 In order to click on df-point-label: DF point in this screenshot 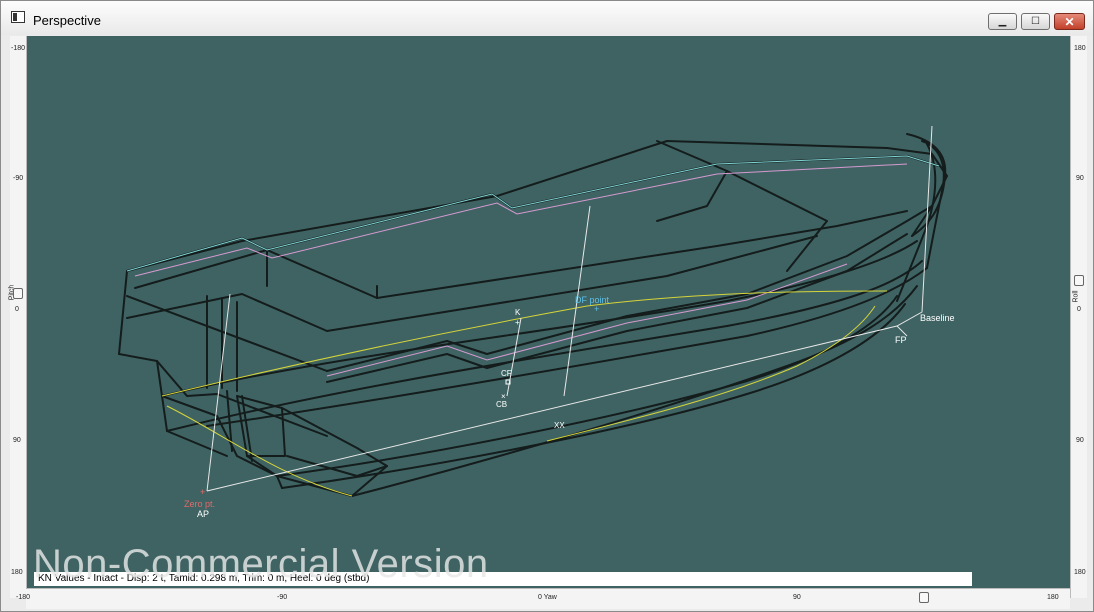, I will do `click(592, 300)`.